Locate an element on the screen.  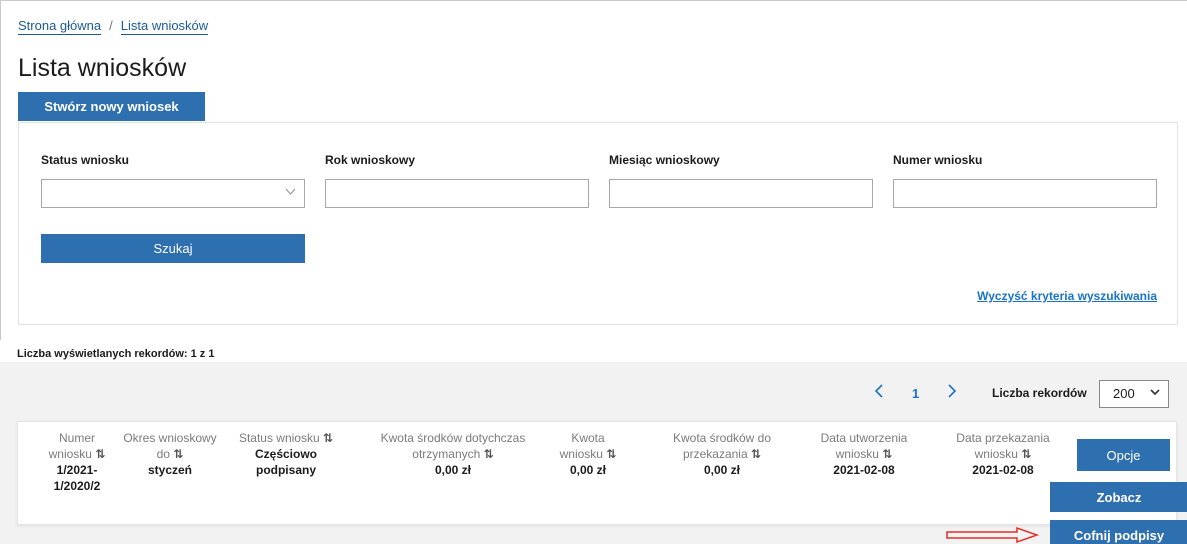
col-header: Status wniosku ⇅ is located at coordinates (286, 438).